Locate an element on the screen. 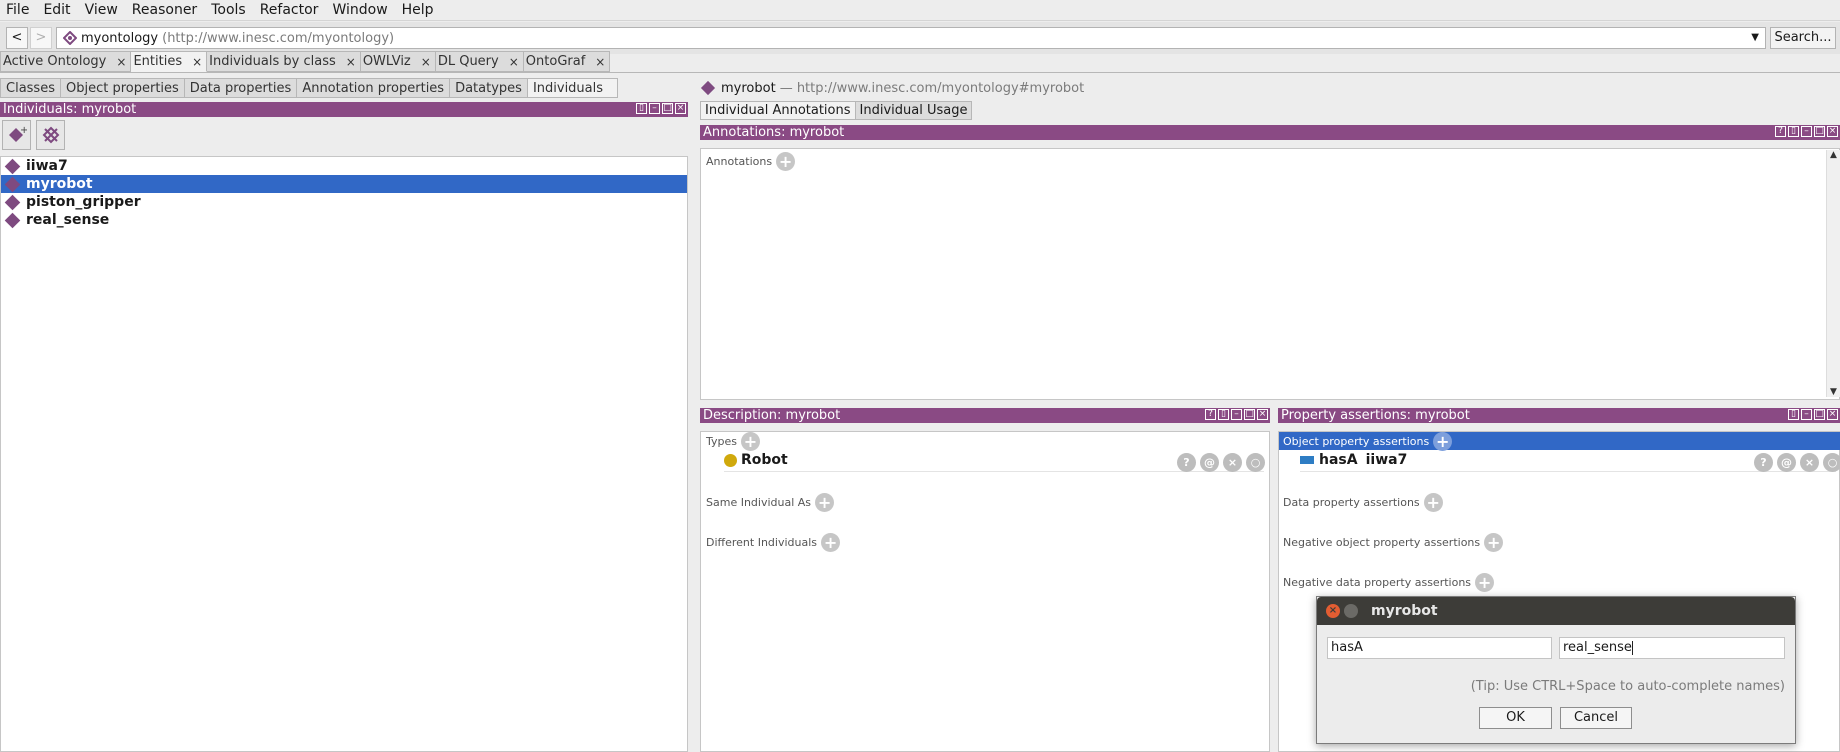  dropdown-arrow-icon: ▼ is located at coordinates (1755, 37).